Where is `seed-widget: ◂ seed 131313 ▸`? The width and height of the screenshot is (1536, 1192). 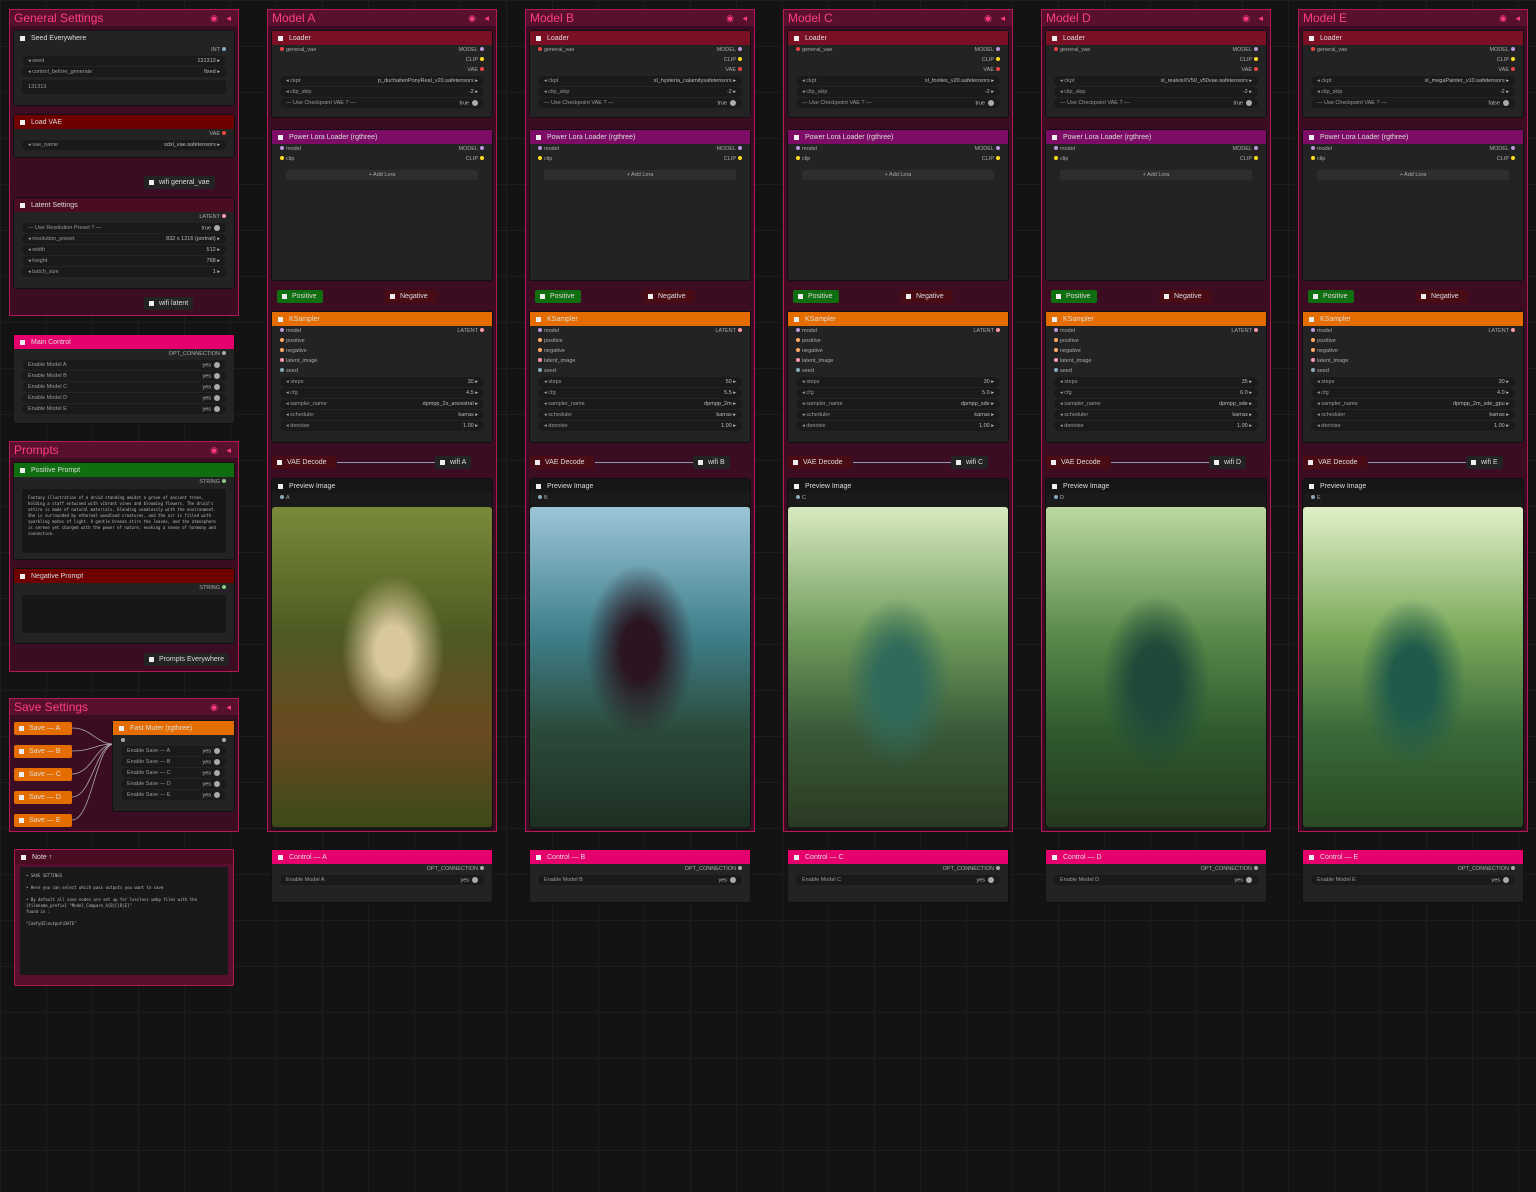
seed-widget: ◂ seed 131313 ▸ is located at coordinates (124, 61).